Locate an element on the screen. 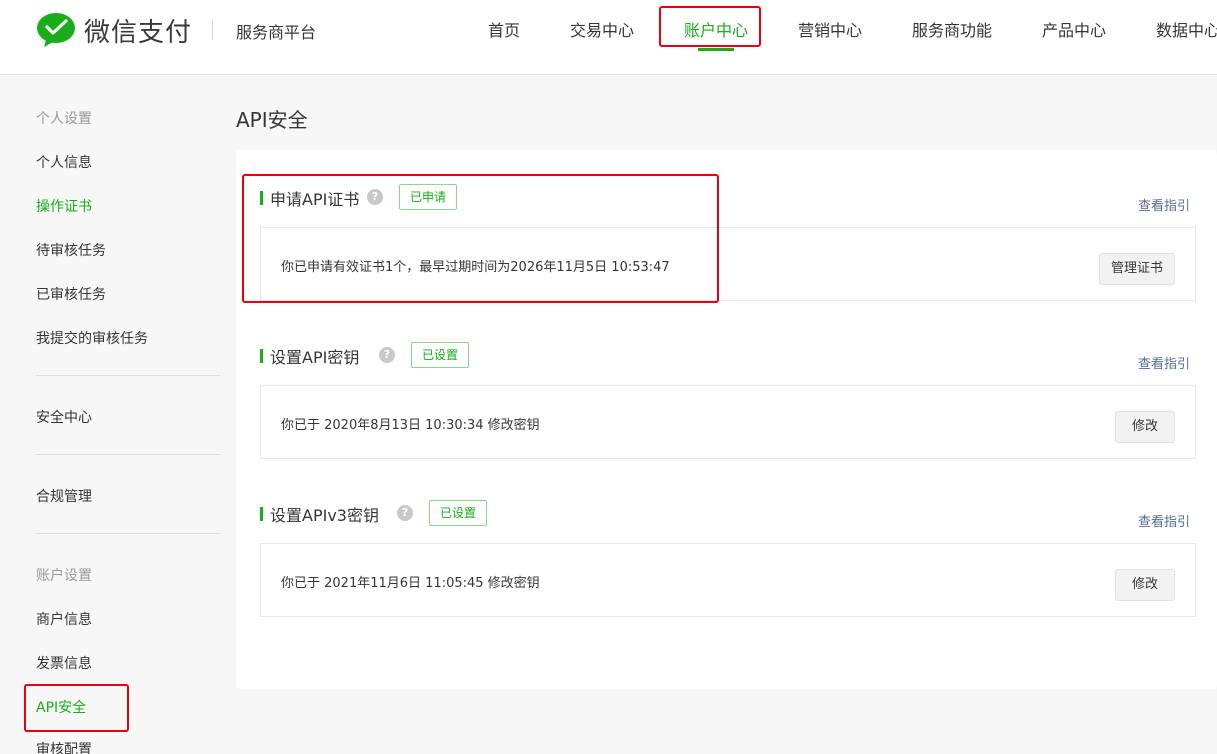 The image size is (1217, 754). nav-data-center: 数据中心 is located at coordinates (1186, 29).